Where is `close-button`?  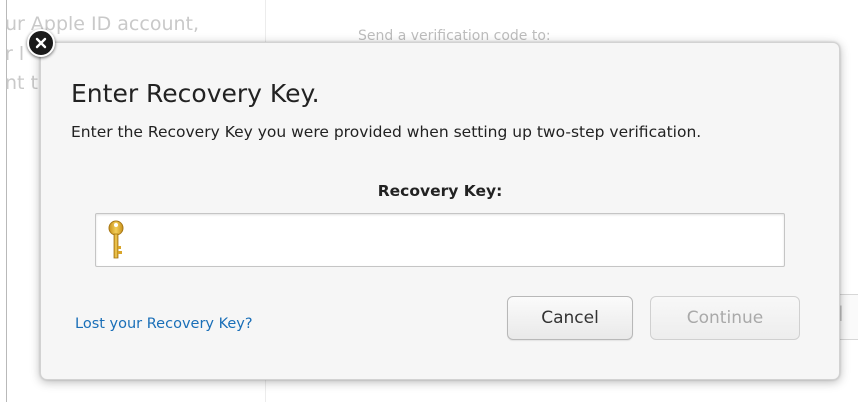
close-button is located at coordinates (41, 43).